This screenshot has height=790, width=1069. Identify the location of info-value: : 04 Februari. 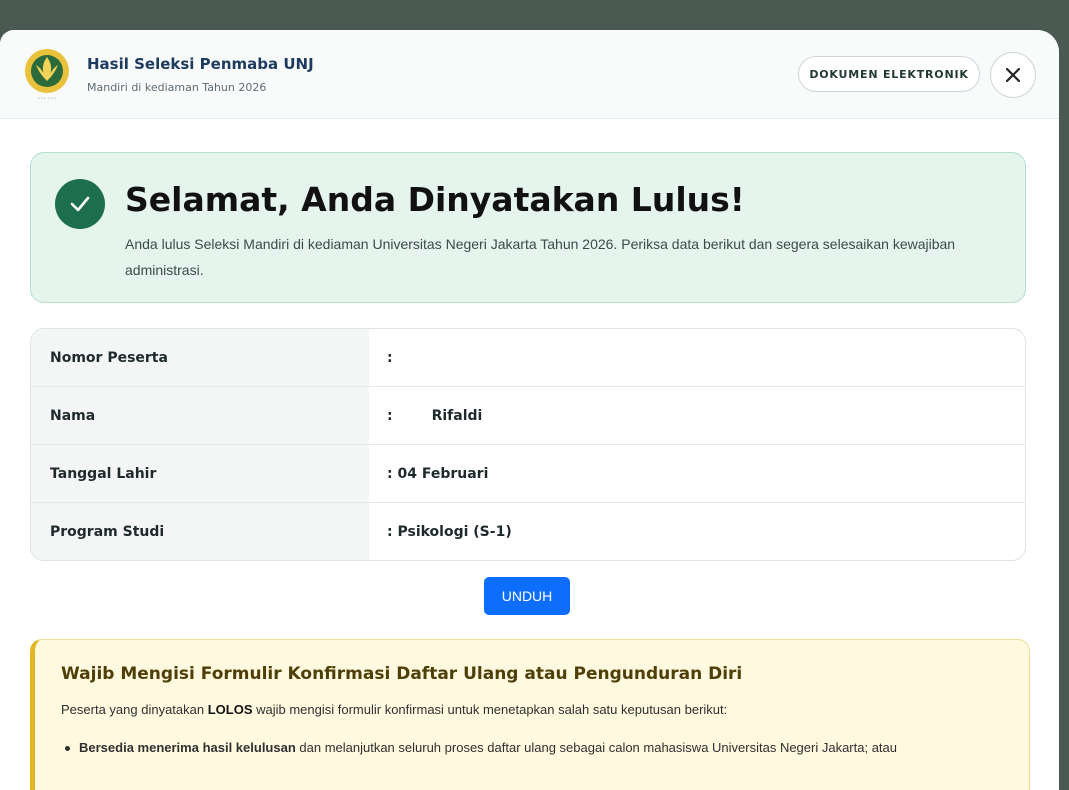
(438, 473).